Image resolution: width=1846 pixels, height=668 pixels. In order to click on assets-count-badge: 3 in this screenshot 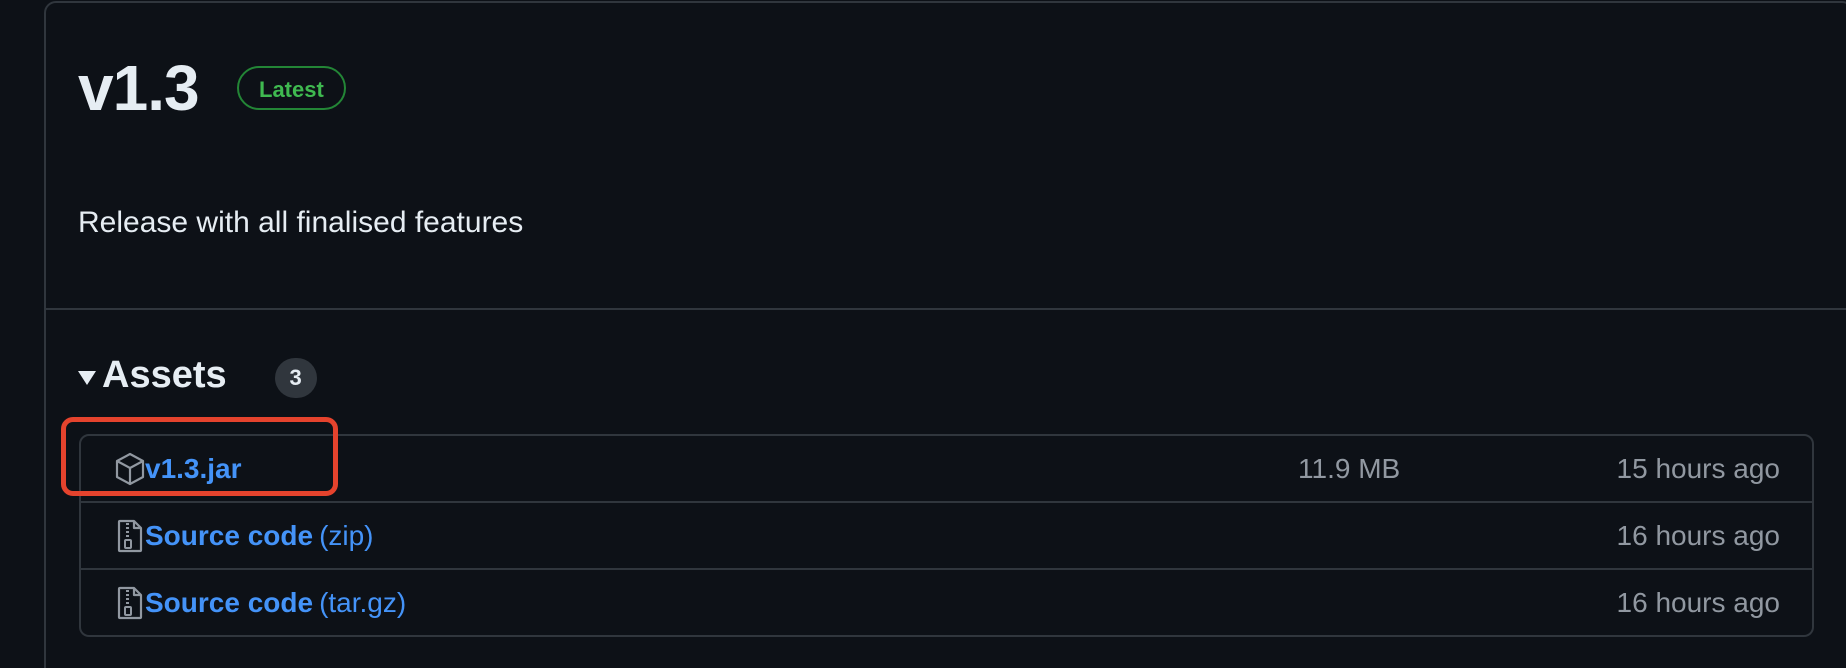, I will do `click(295, 378)`.